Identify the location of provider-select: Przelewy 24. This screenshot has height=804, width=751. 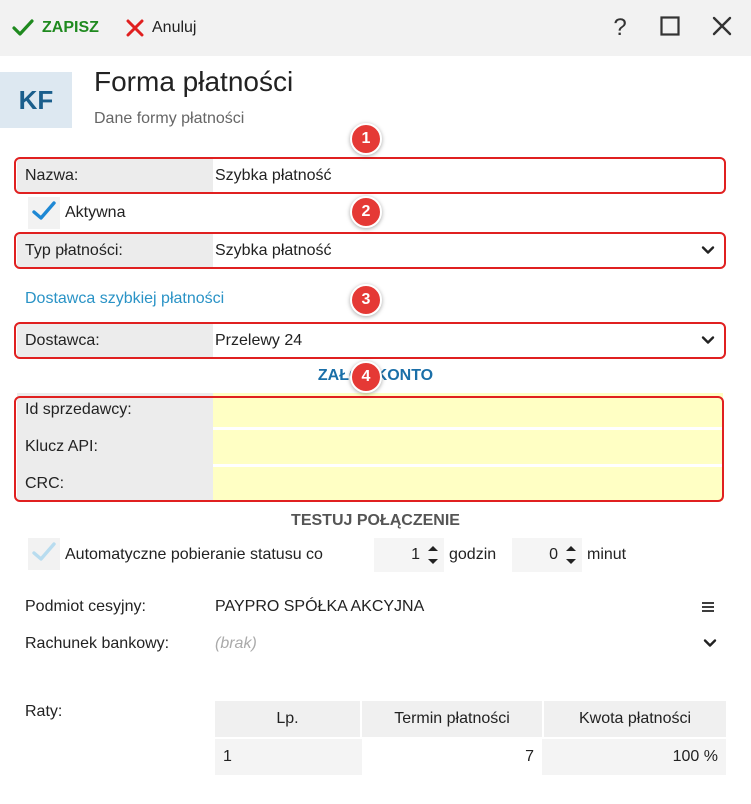
(468, 341).